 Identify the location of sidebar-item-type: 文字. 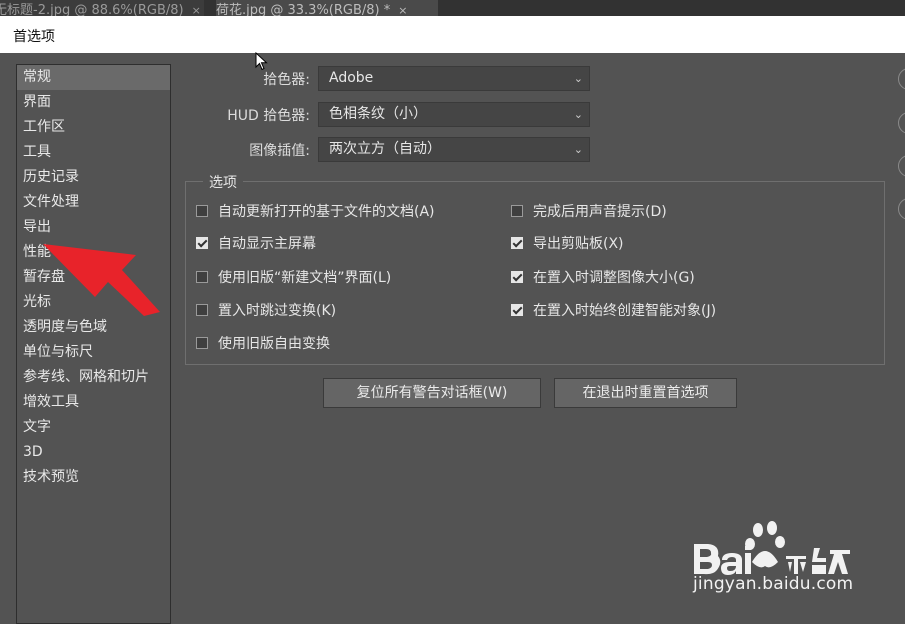
(93, 427).